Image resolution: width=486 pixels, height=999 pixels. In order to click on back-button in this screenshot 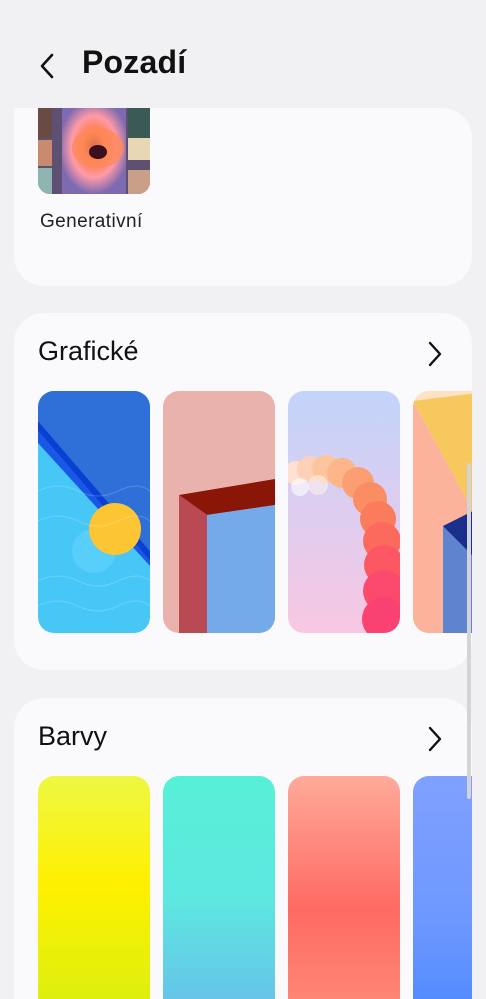, I will do `click(47, 66)`.